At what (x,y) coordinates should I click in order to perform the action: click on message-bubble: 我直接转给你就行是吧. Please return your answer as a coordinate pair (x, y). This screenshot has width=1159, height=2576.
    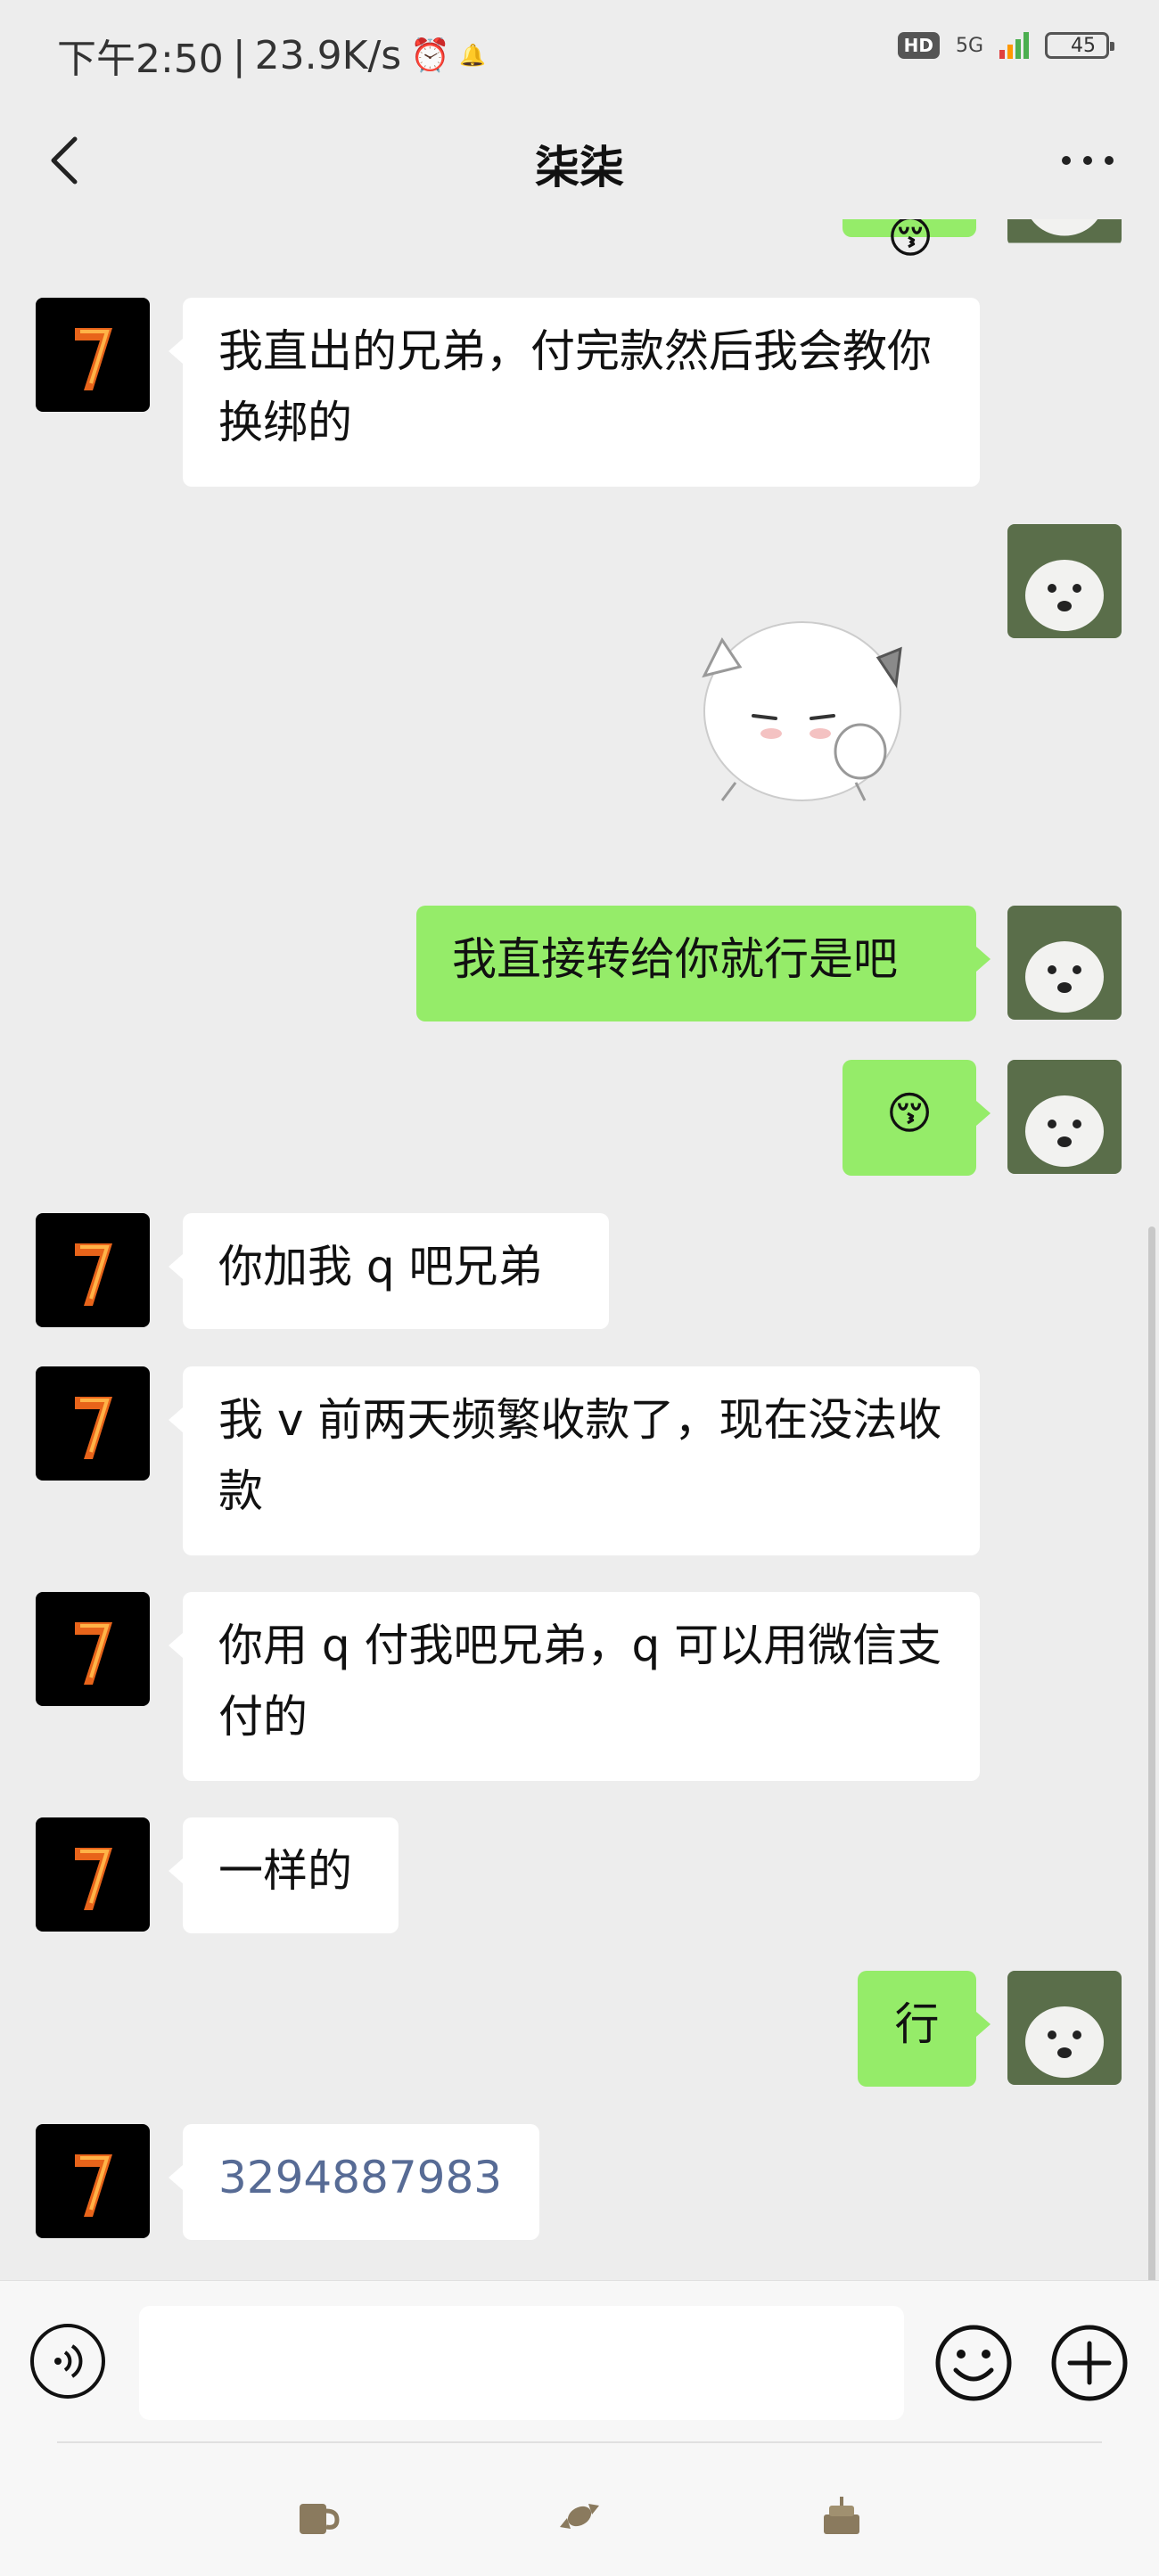
    Looking at the image, I should click on (703, 963).